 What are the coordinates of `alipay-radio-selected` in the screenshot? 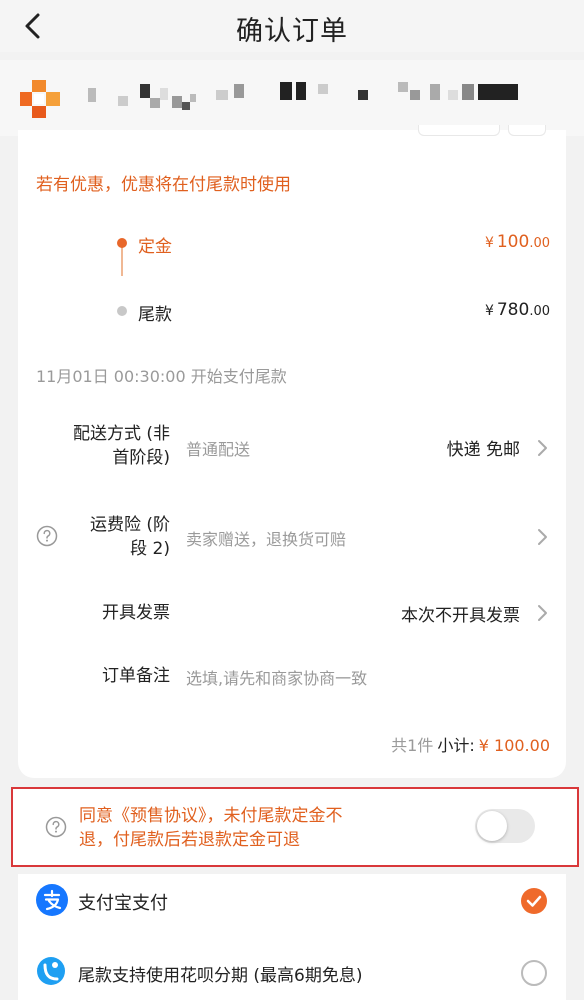 It's located at (534, 901).